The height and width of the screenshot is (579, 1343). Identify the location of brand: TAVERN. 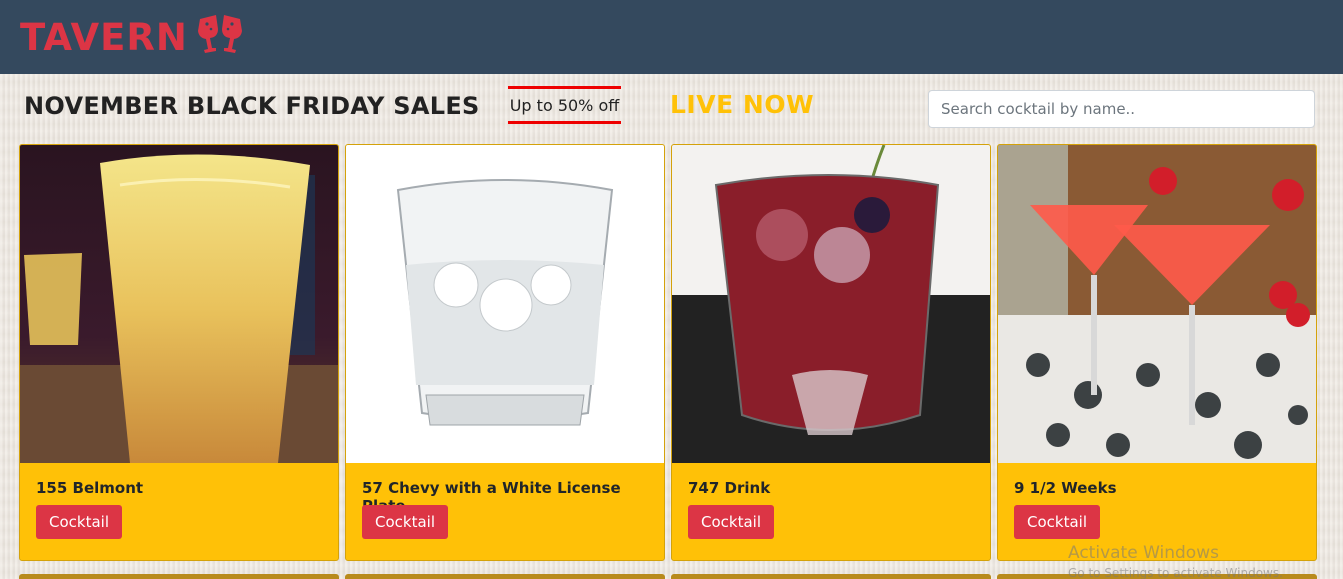
(132, 37).